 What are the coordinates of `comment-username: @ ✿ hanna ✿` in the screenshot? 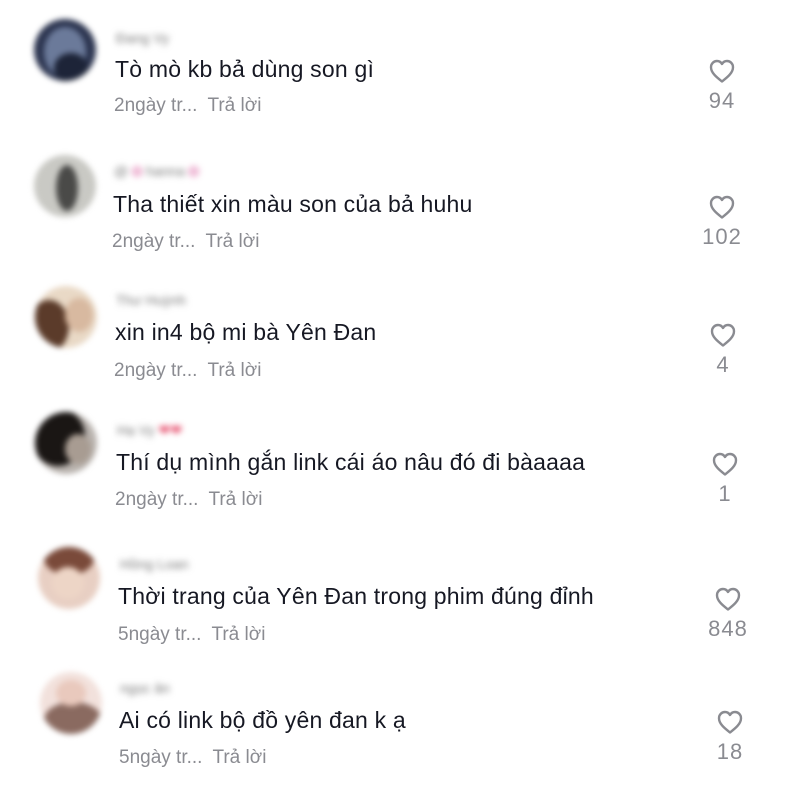 It's located at (158, 171).